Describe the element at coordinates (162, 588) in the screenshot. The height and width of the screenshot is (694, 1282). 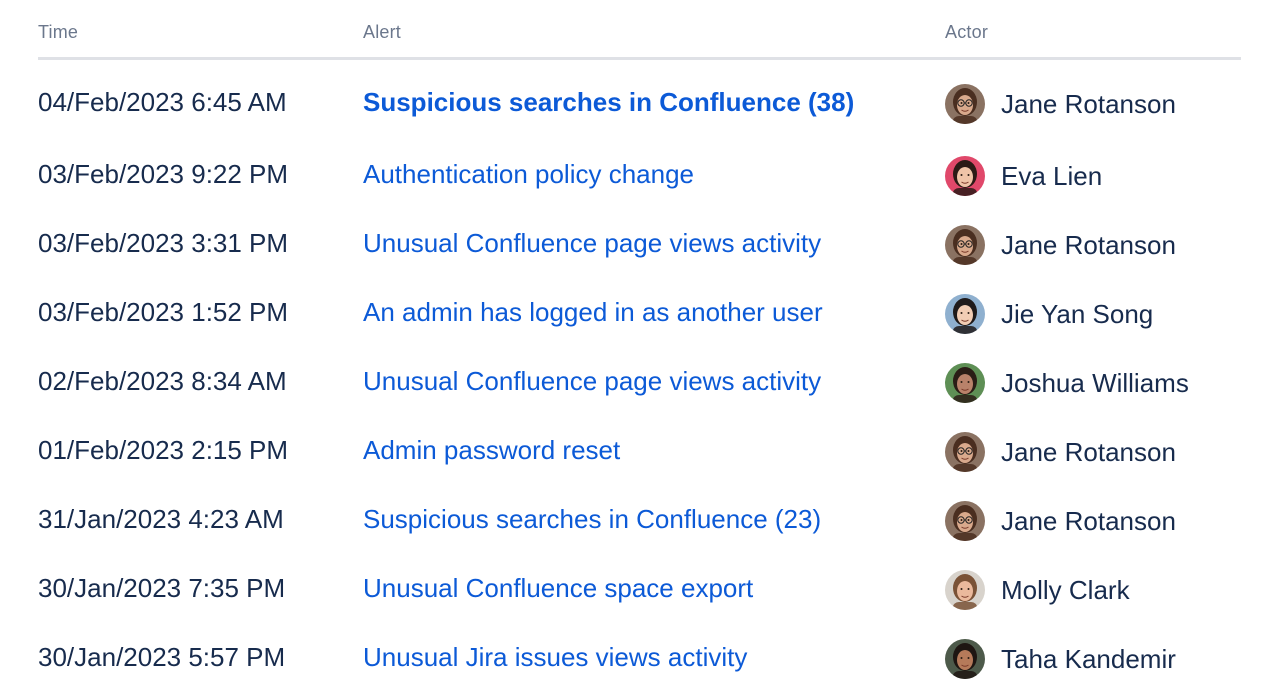
I see `alert-time: 30/Jan/2023 7:35 PM` at that location.